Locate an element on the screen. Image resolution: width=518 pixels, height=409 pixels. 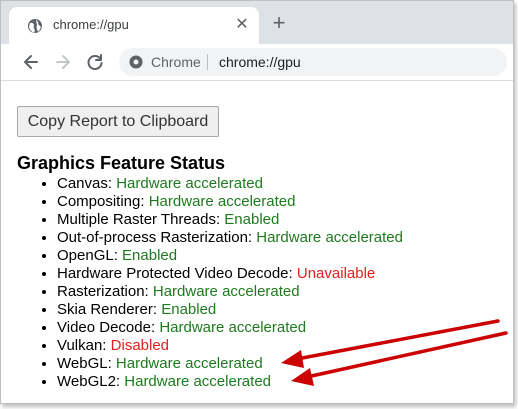
annotation-arrows is located at coordinates (394, 352).